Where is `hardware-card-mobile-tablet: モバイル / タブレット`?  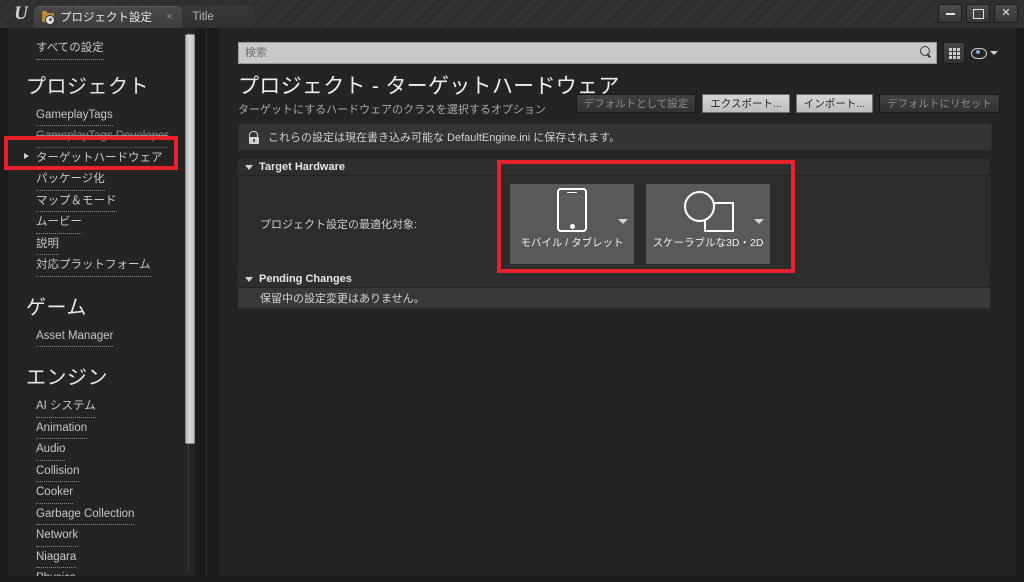
hardware-card-mobile-tablet: モバイル / タブレット is located at coordinates (572, 223).